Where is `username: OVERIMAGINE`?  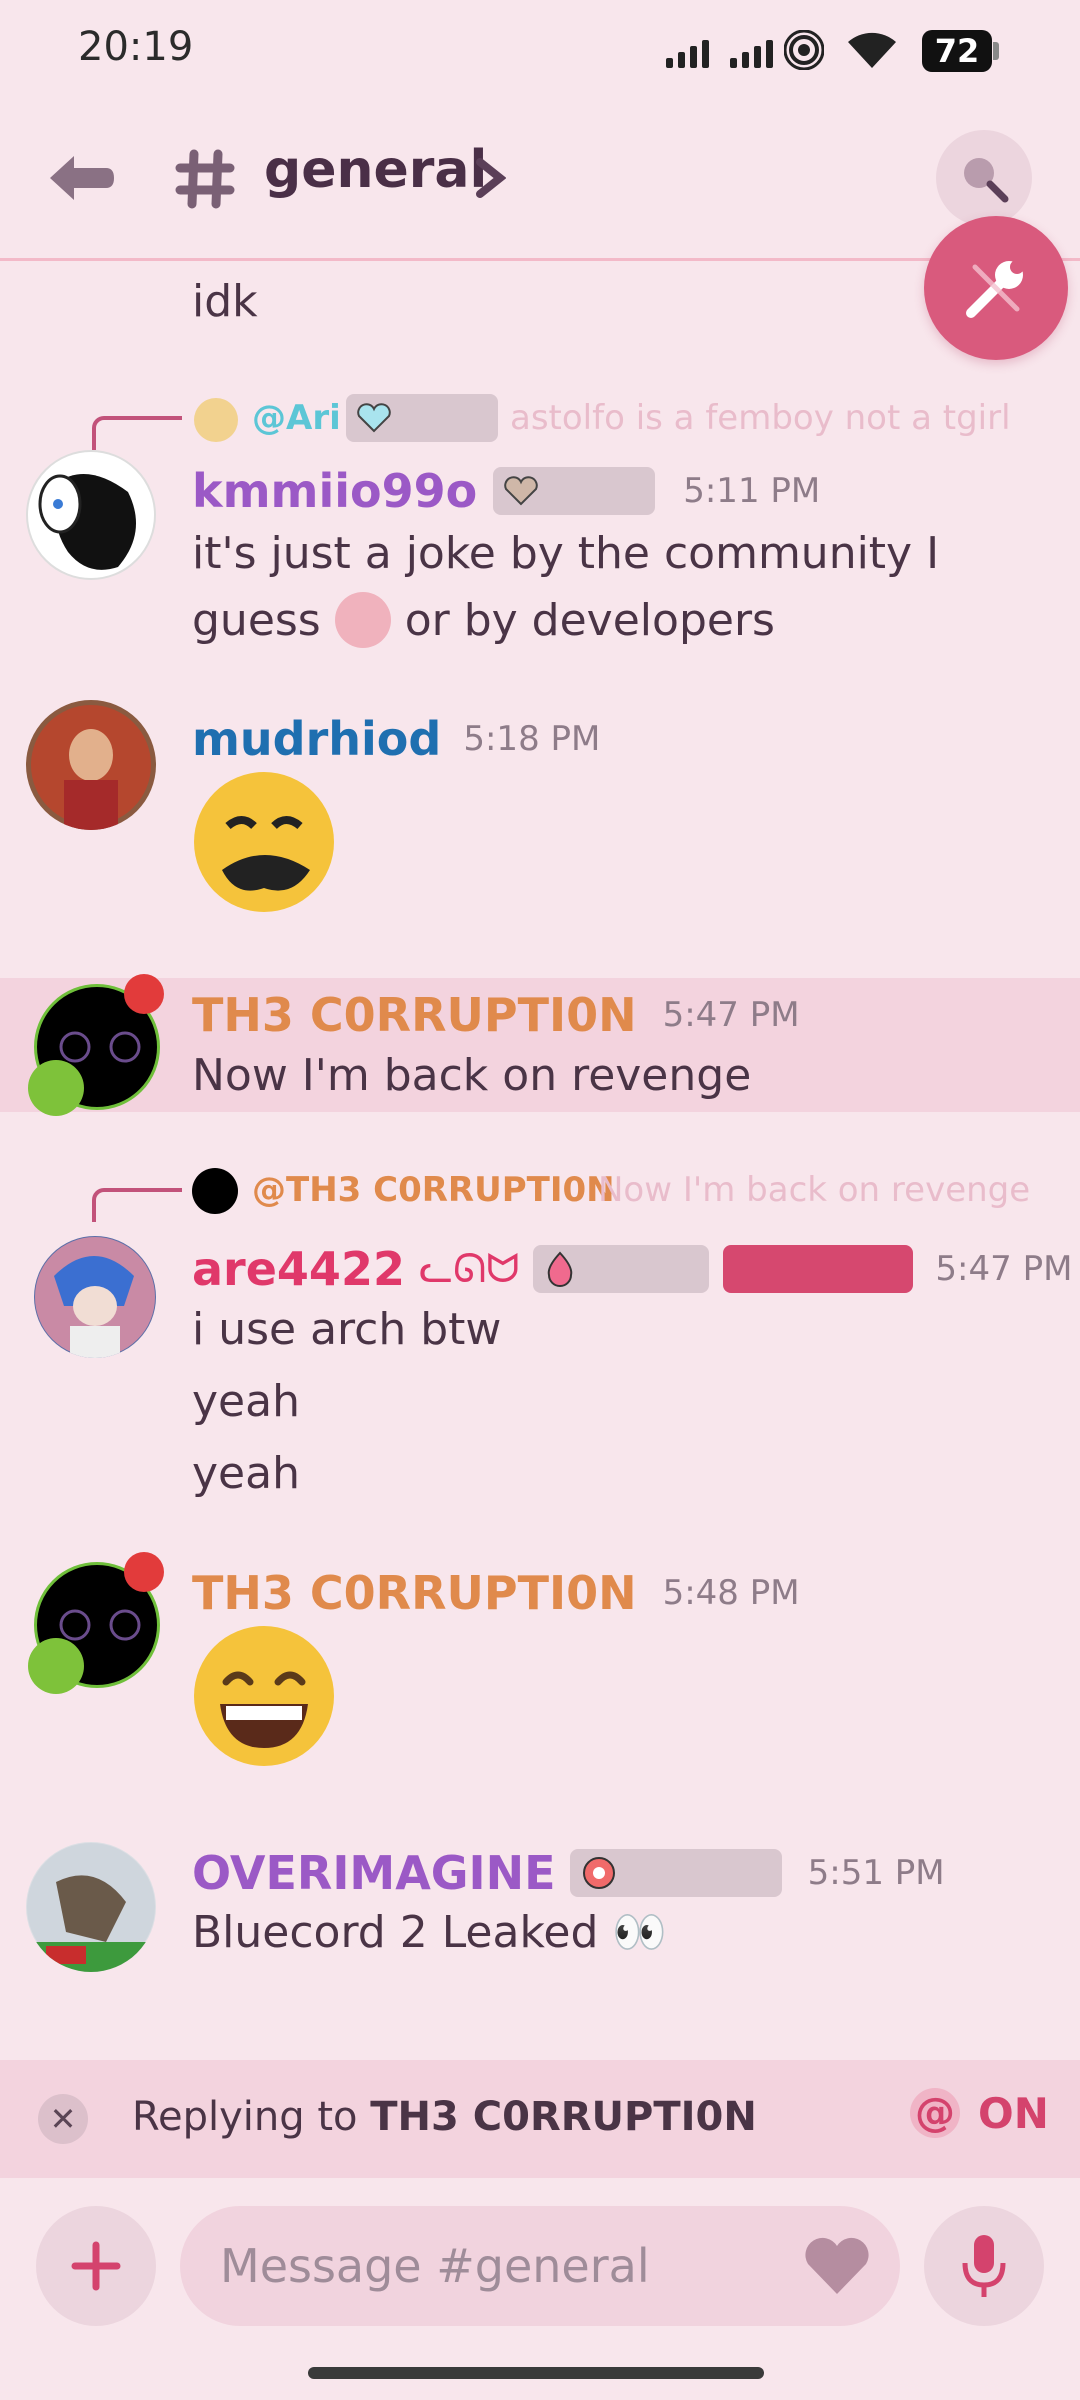
username: OVERIMAGINE is located at coordinates (374, 1873).